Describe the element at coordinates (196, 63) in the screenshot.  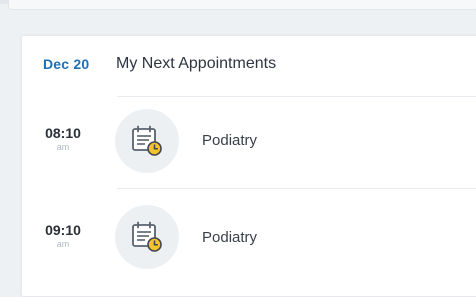
I see `card-title: My Next Appointments` at that location.